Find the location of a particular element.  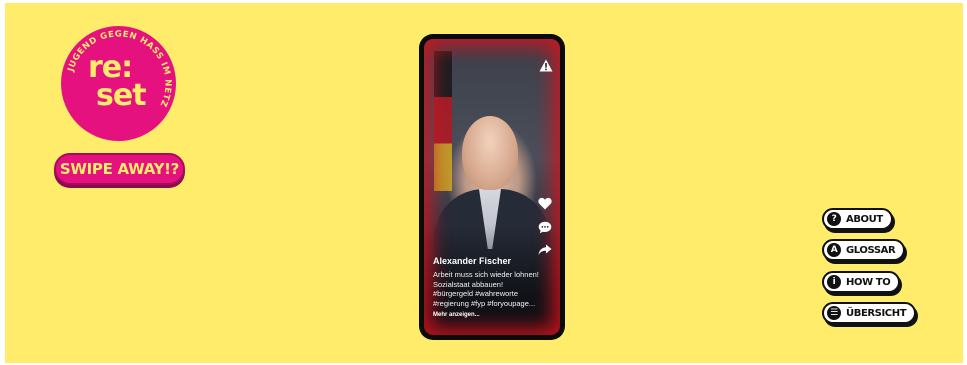

how-to-label: HOW TO is located at coordinates (868, 282).